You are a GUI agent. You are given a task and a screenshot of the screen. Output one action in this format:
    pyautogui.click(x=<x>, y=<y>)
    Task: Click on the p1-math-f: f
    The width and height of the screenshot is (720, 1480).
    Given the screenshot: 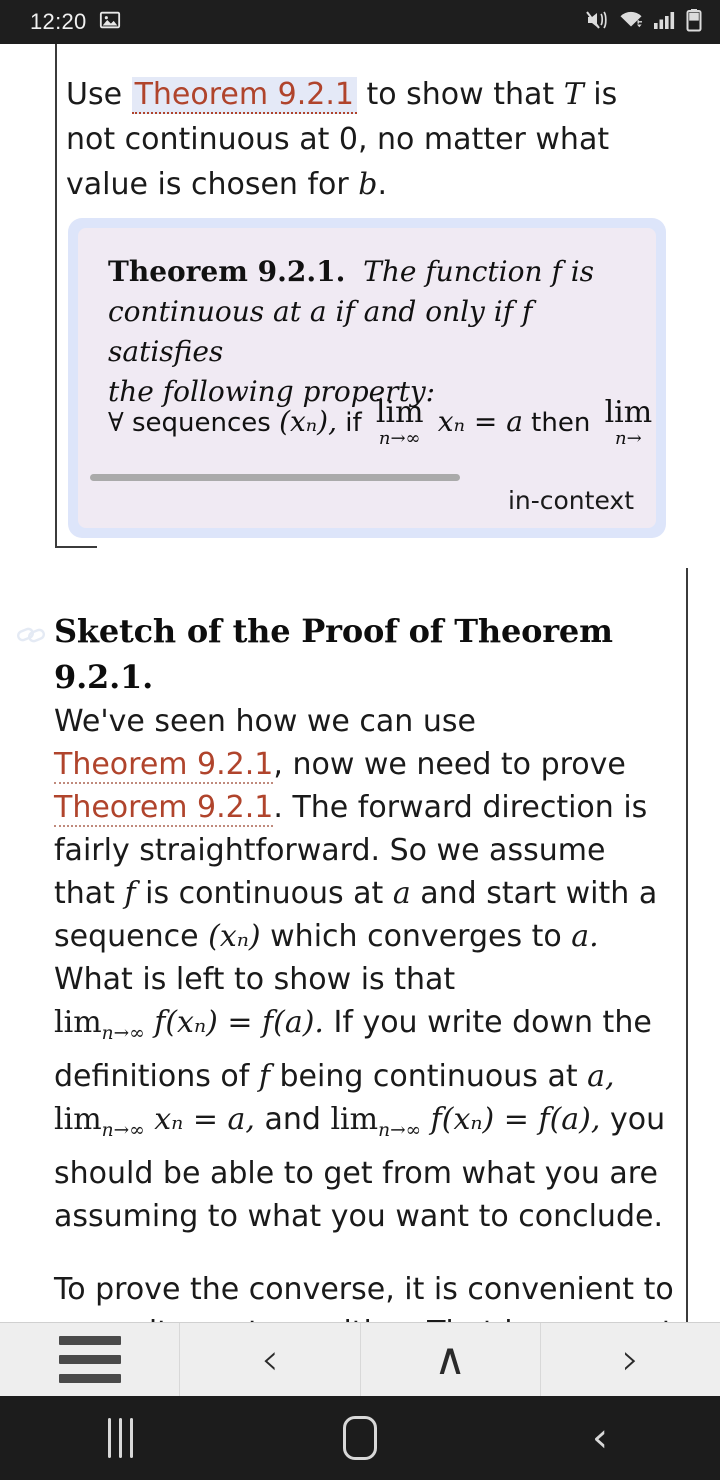 What is the action you would take?
    pyautogui.click(x=130, y=893)
    